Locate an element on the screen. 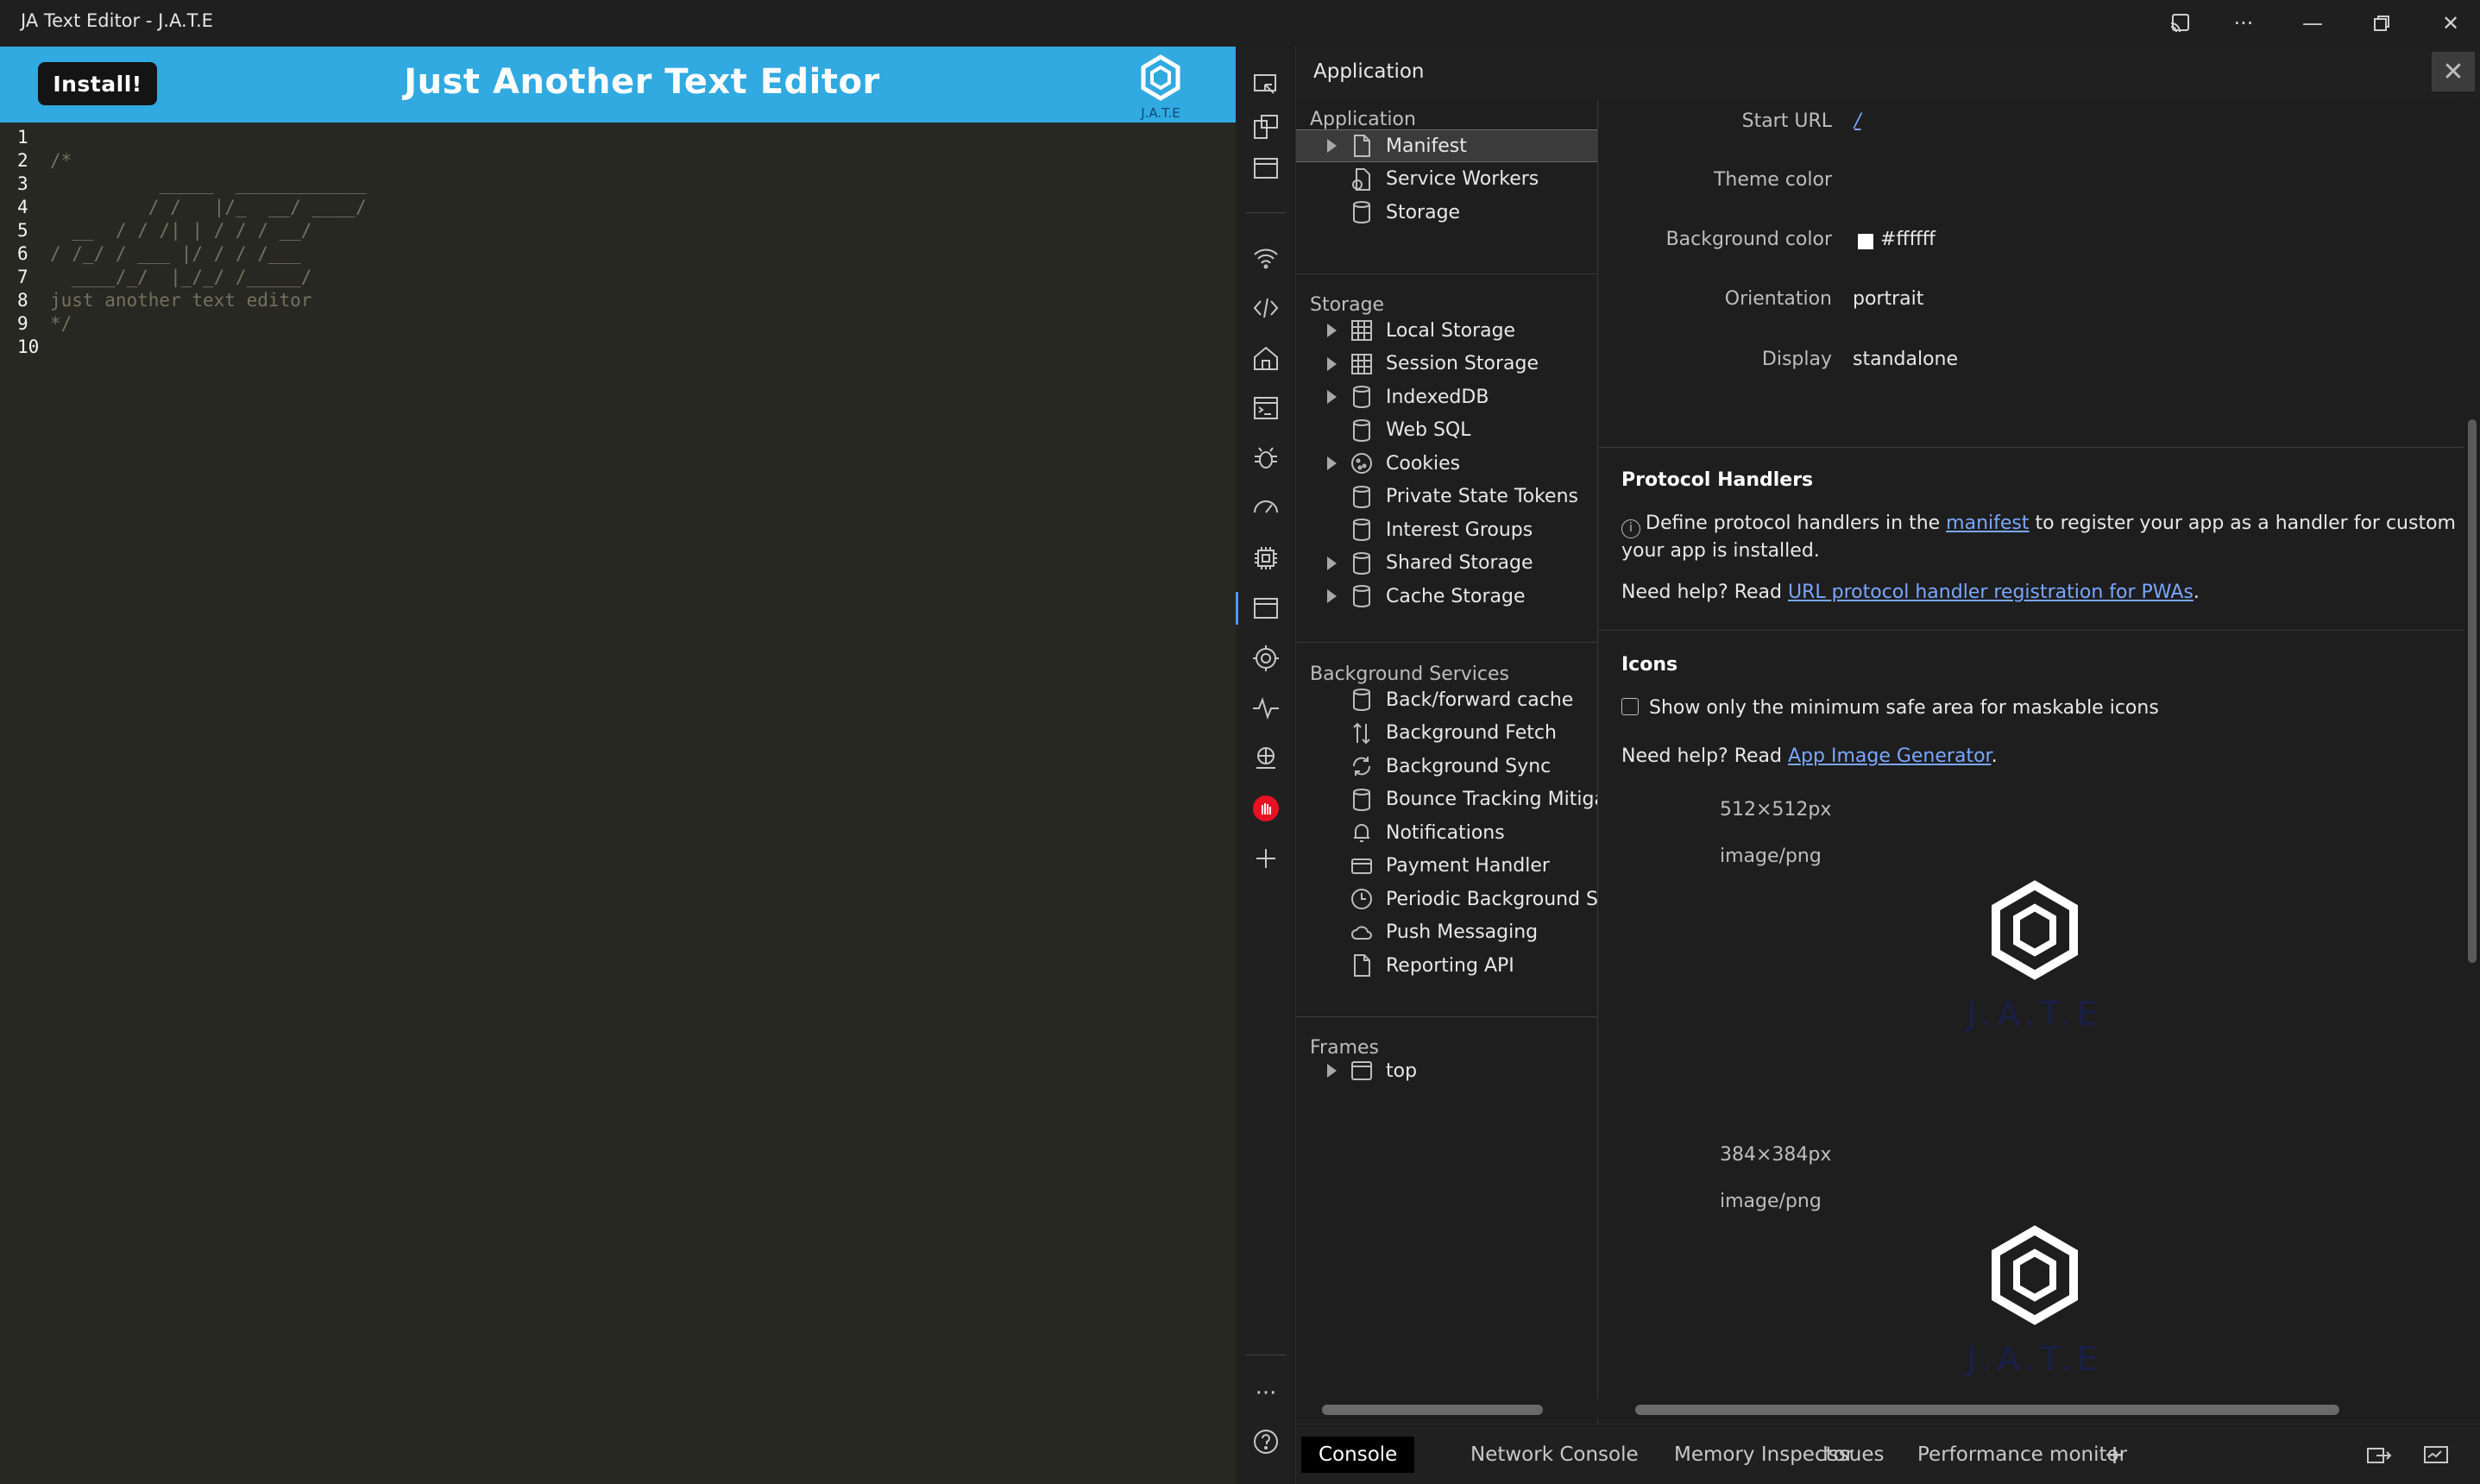 This screenshot has width=2480, height=1484. sidebar-item-background-fetch: Background Fetch is located at coordinates (1446, 733).